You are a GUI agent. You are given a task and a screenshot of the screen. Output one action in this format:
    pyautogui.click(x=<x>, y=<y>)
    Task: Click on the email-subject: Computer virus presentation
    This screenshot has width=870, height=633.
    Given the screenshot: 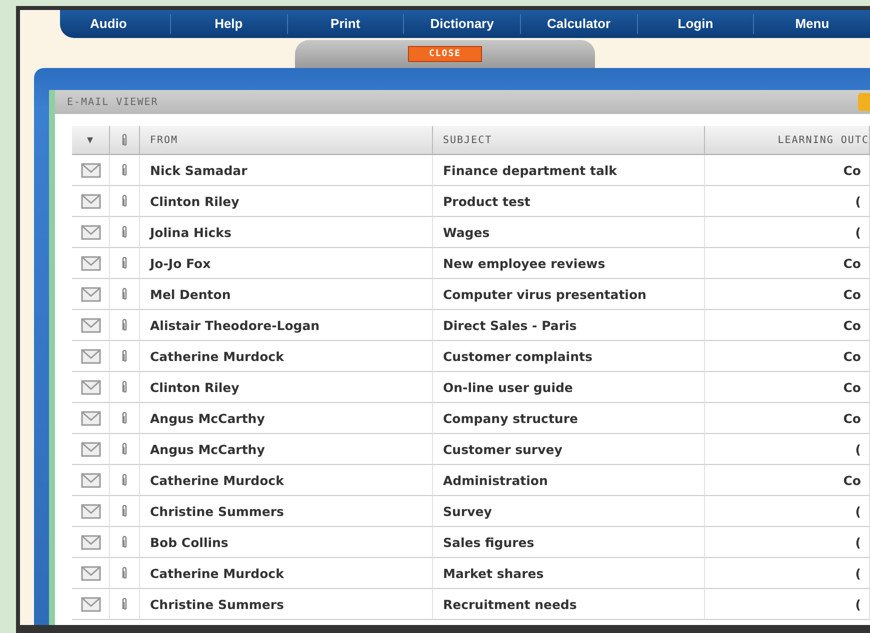 What is the action you would take?
    pyautogui.click(x=544, y=294)
    